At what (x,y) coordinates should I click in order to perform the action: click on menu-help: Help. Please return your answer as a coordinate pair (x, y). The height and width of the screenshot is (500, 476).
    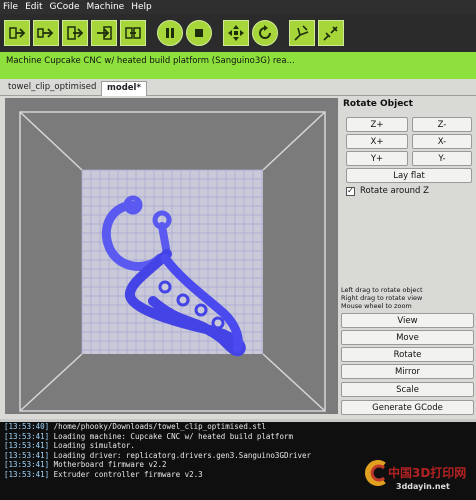
    Looking at the image, I should click on (141, 7).